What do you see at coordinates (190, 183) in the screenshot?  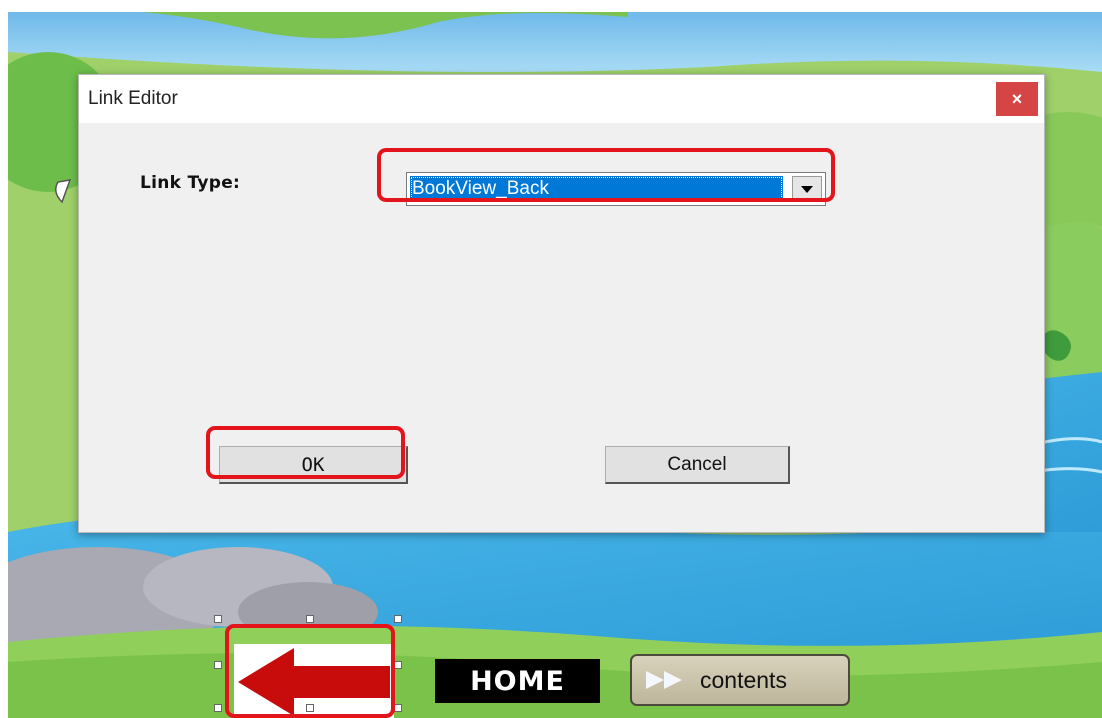 I see `link-type-label: Link Type:` at bounding box center [190, 183].